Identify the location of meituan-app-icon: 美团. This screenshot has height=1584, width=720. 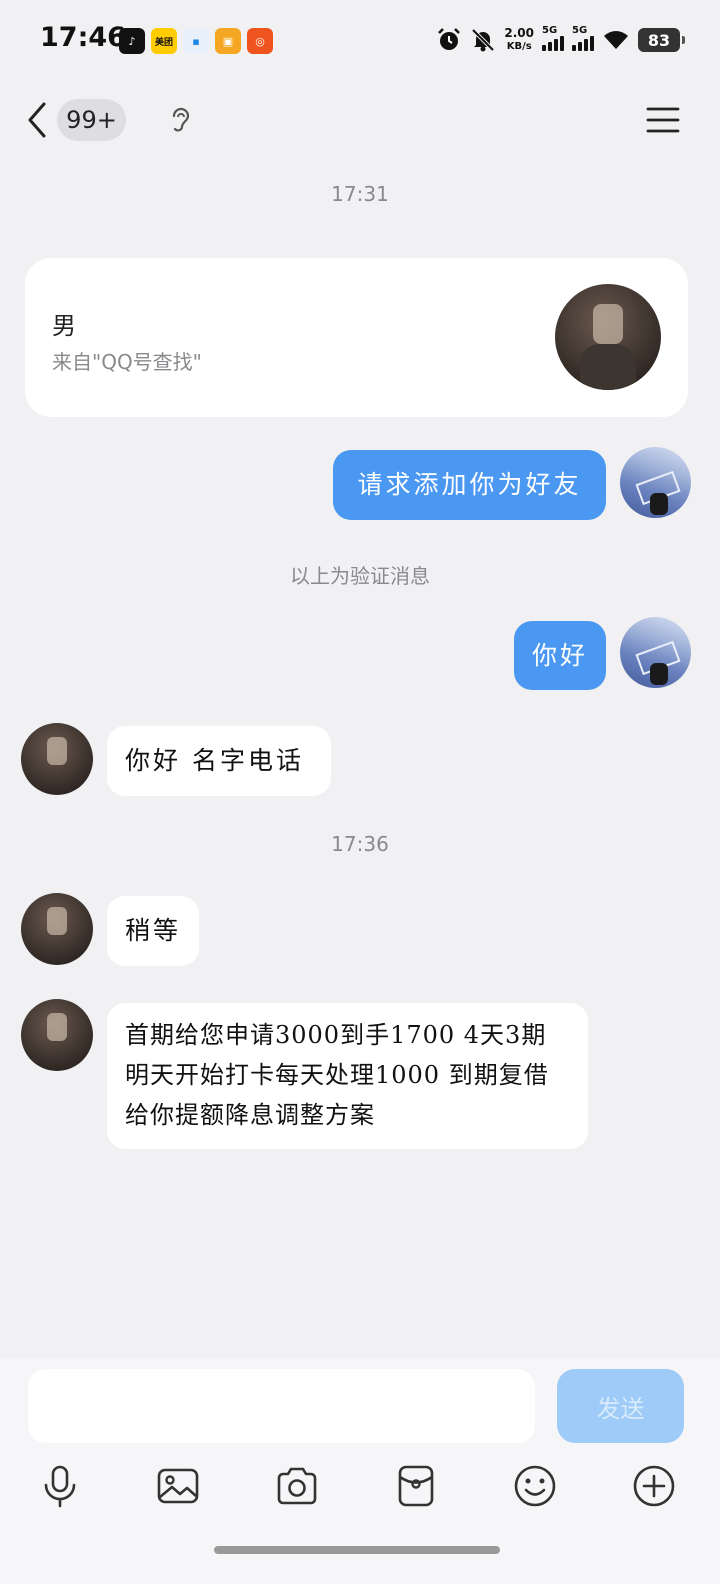
(164, 41).